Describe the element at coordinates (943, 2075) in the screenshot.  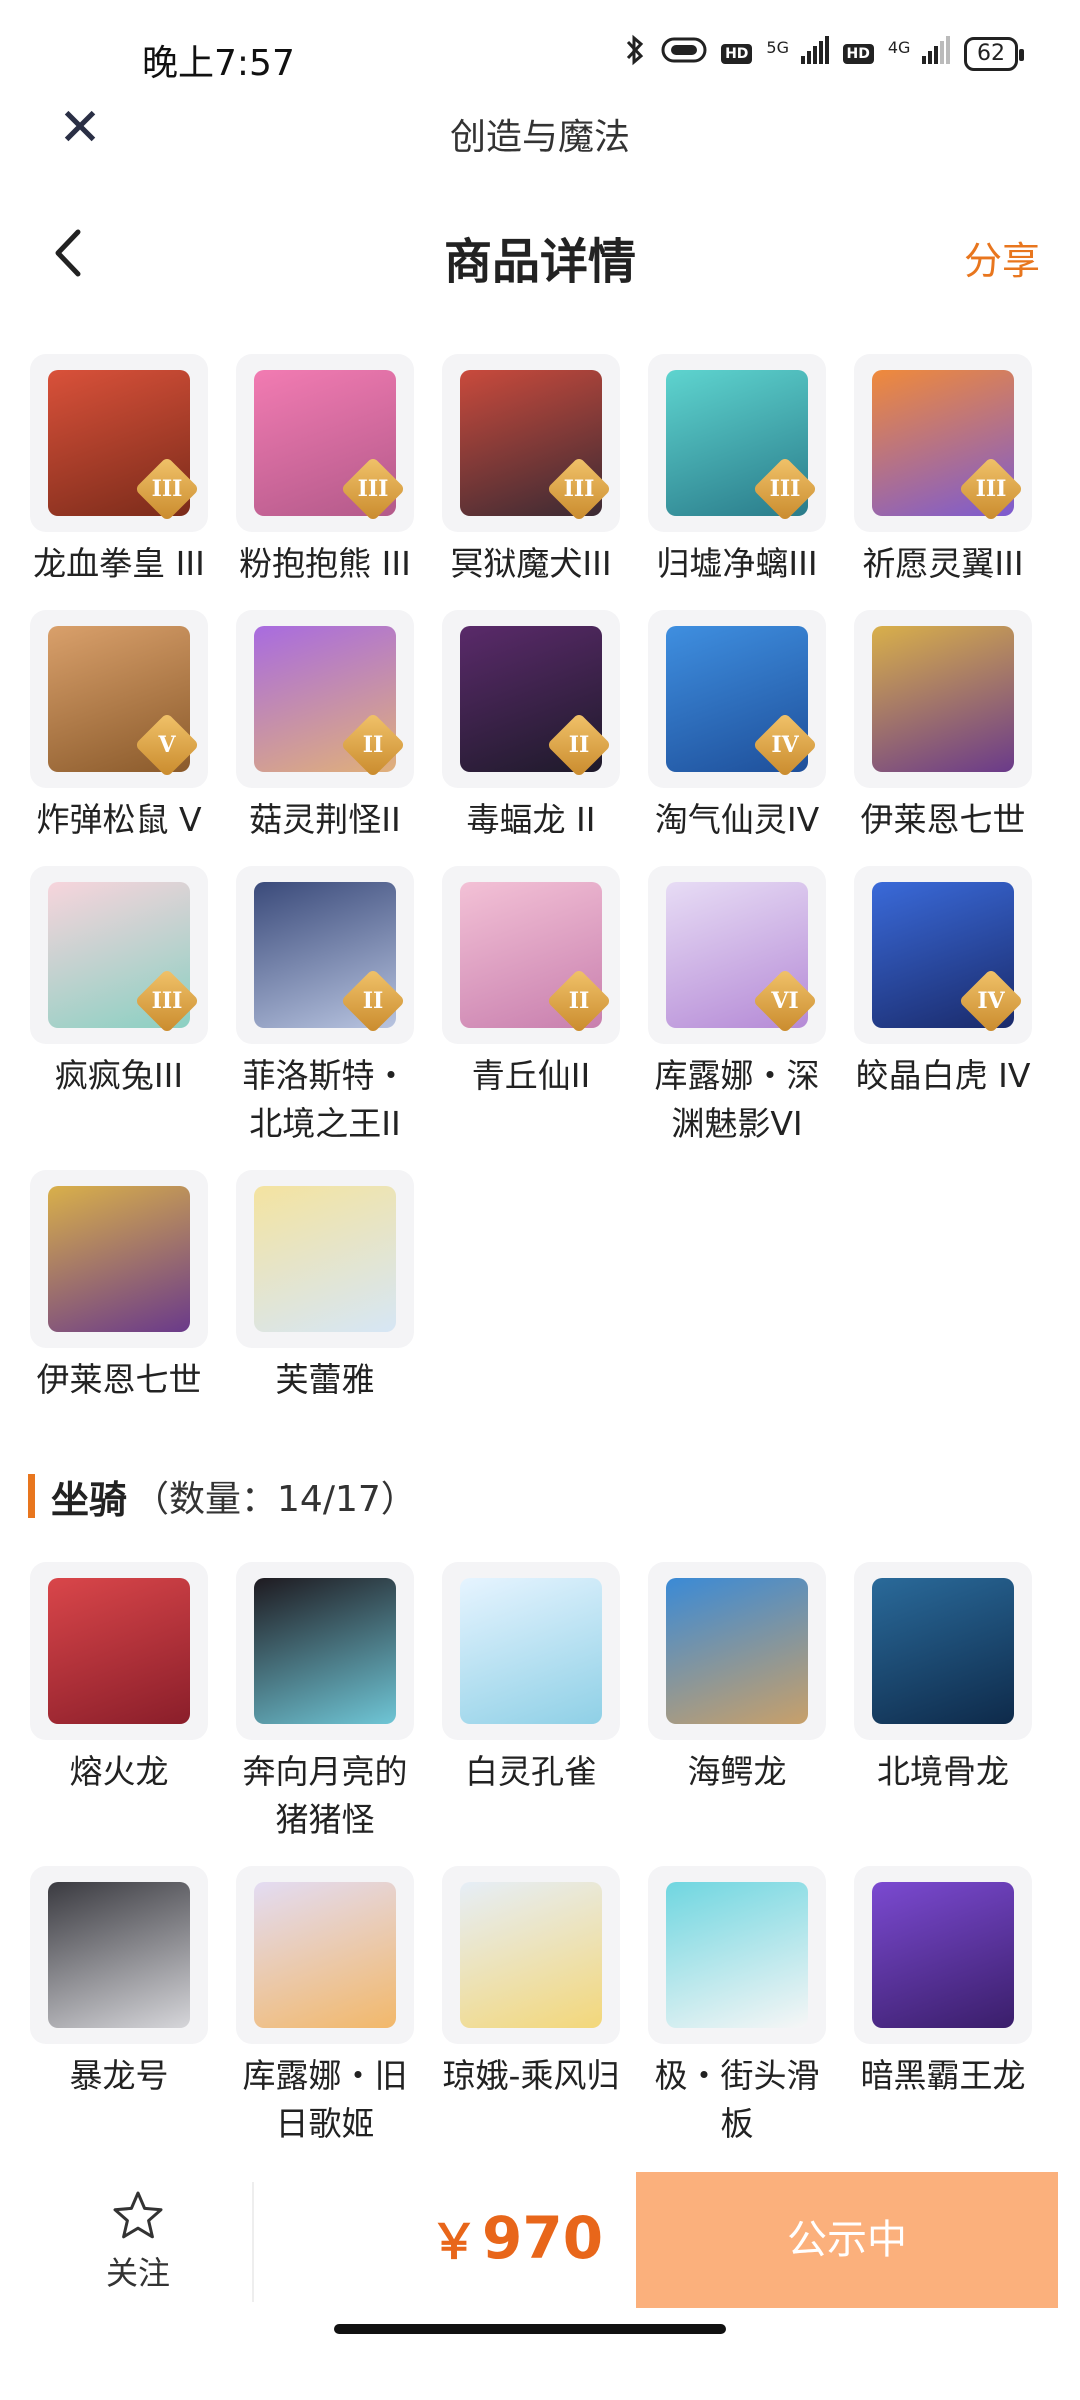
I see `item-name: 暗黑霸王龙` at that location.